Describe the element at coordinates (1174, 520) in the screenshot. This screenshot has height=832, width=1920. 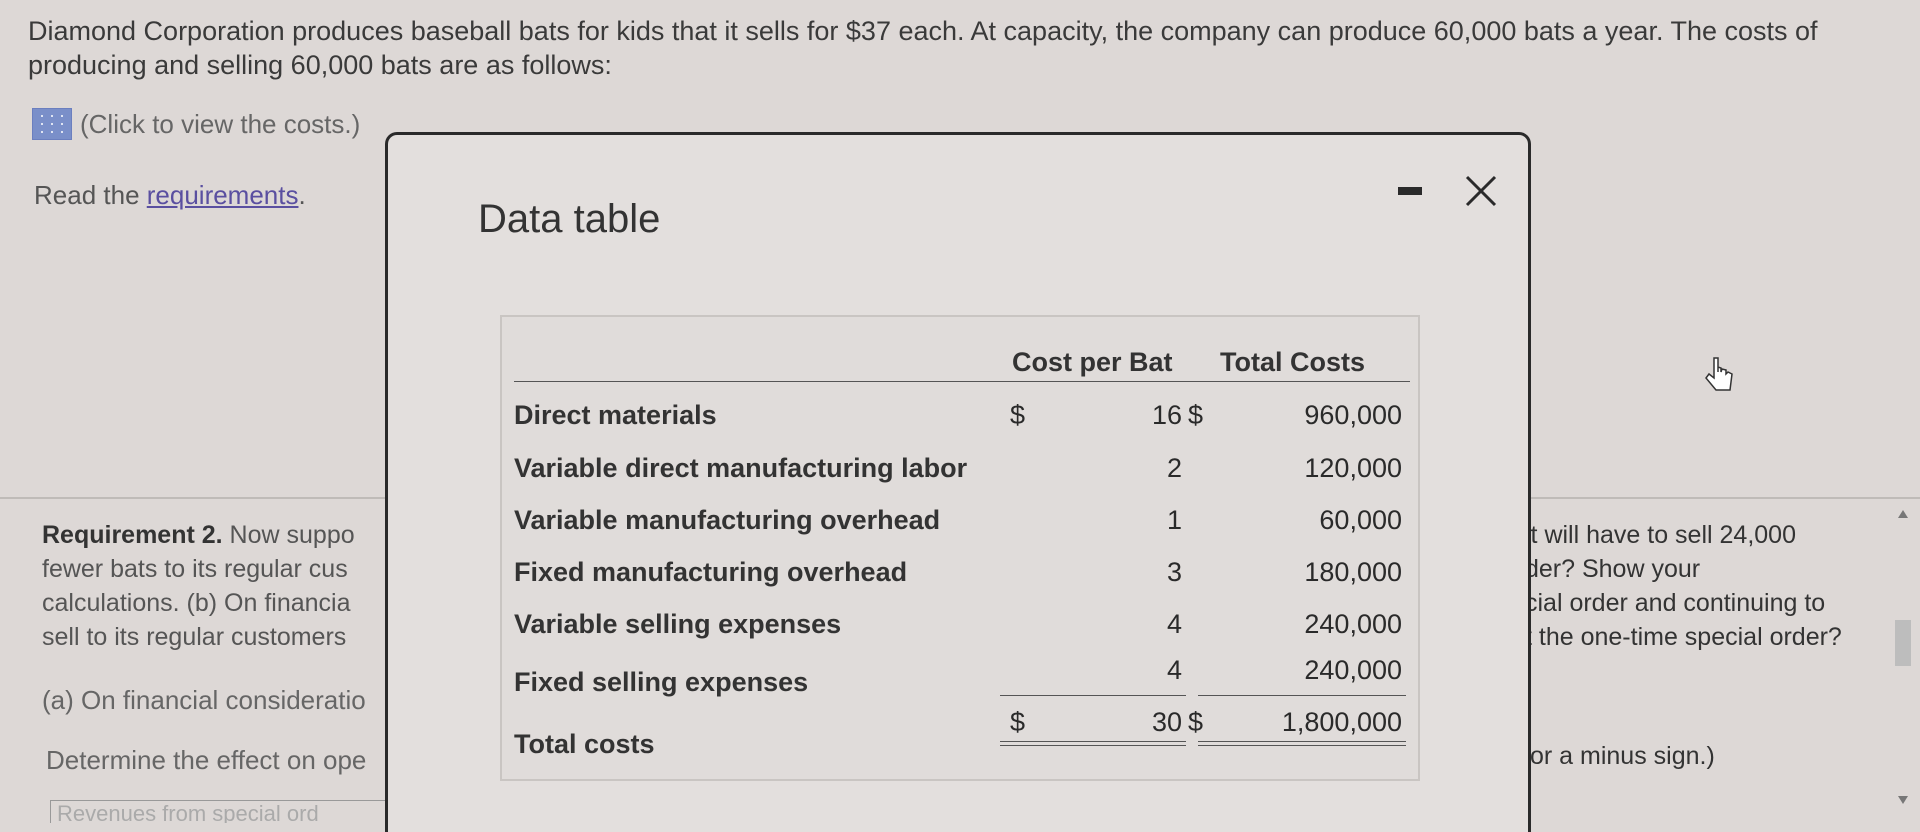
I see `cost-per-bat: 1` at that location.